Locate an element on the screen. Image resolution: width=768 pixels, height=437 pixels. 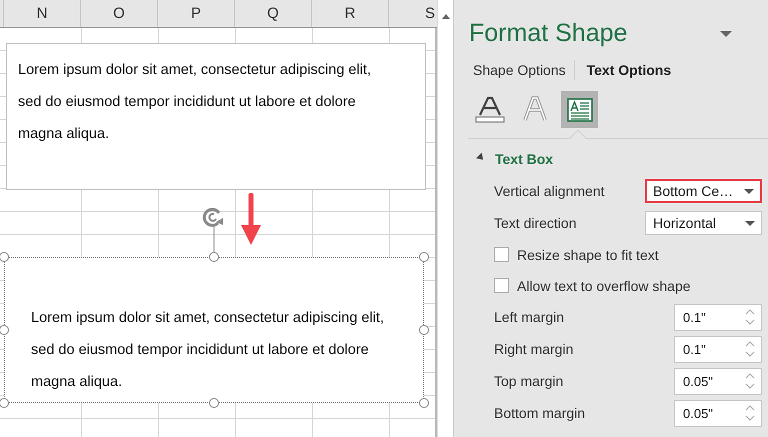
rotate-handle-icon is located at coordinates (214, 228).